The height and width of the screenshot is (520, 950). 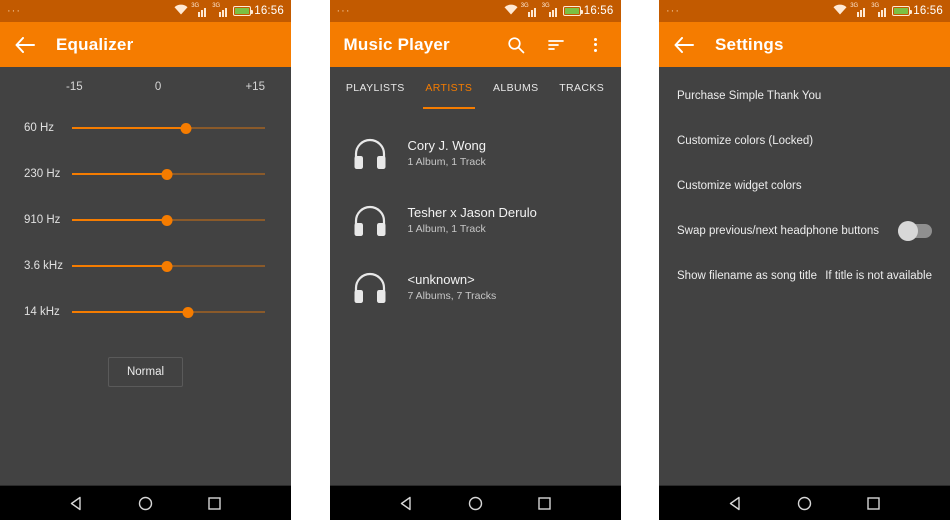 I want to click on settings-row-value: If title is not available, so click(x=878, y=275).